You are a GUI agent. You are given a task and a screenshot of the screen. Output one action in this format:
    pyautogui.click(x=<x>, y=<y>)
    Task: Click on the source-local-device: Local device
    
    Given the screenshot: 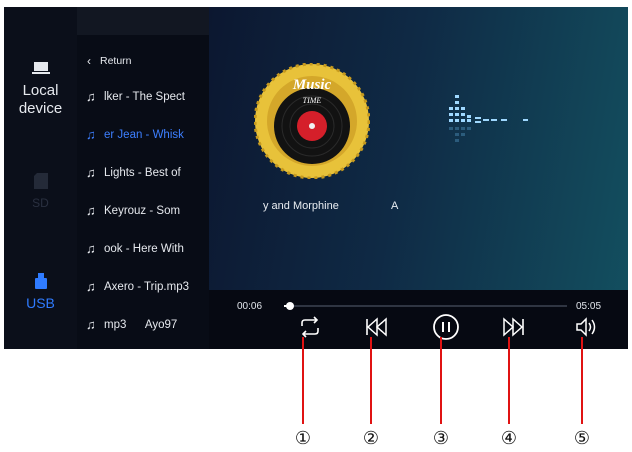 What is the action you would take?
    pyautogui.click(x=40, y=89)
    